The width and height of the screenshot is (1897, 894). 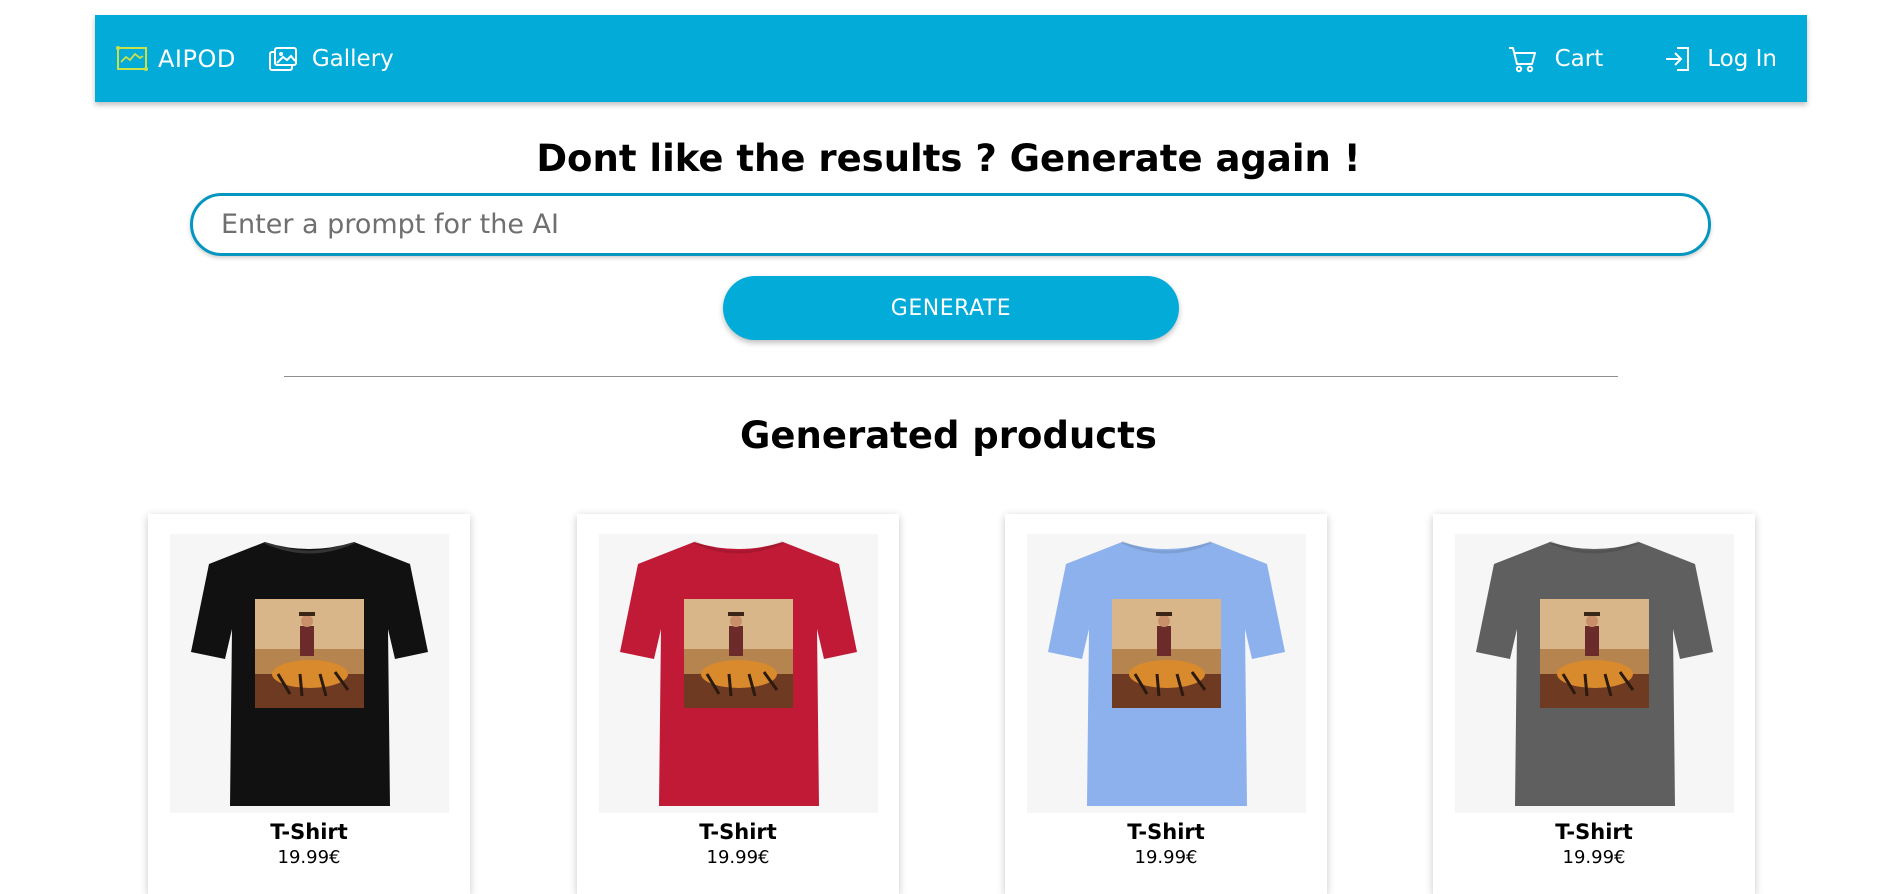 I want to click on generate-button: GENERATE, so click(x=951, y=308).